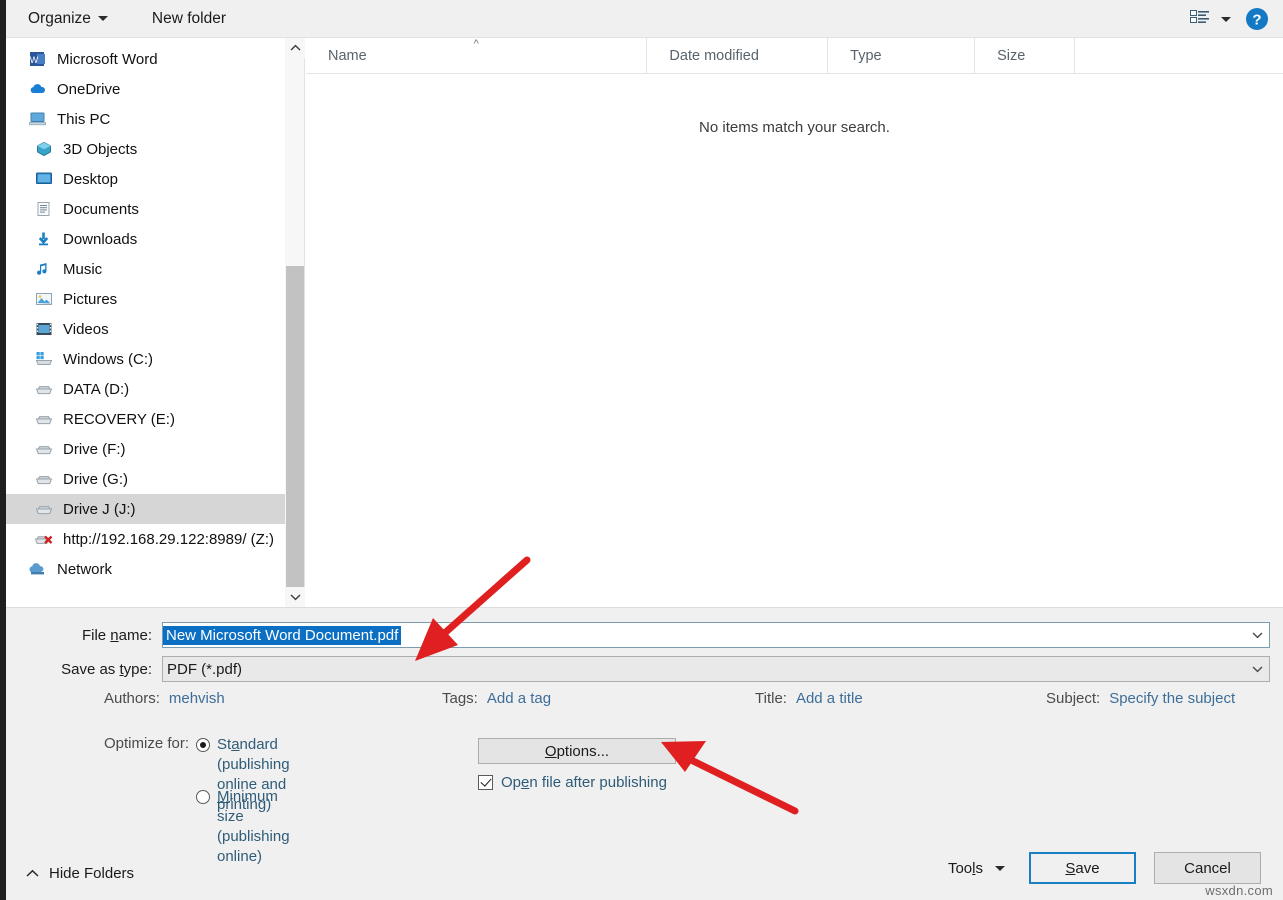  What do you see at coordinates (92, 873) in the screenshot?
I see `hide-folders-label: Hide Folders` at bounding box center [92, 873].